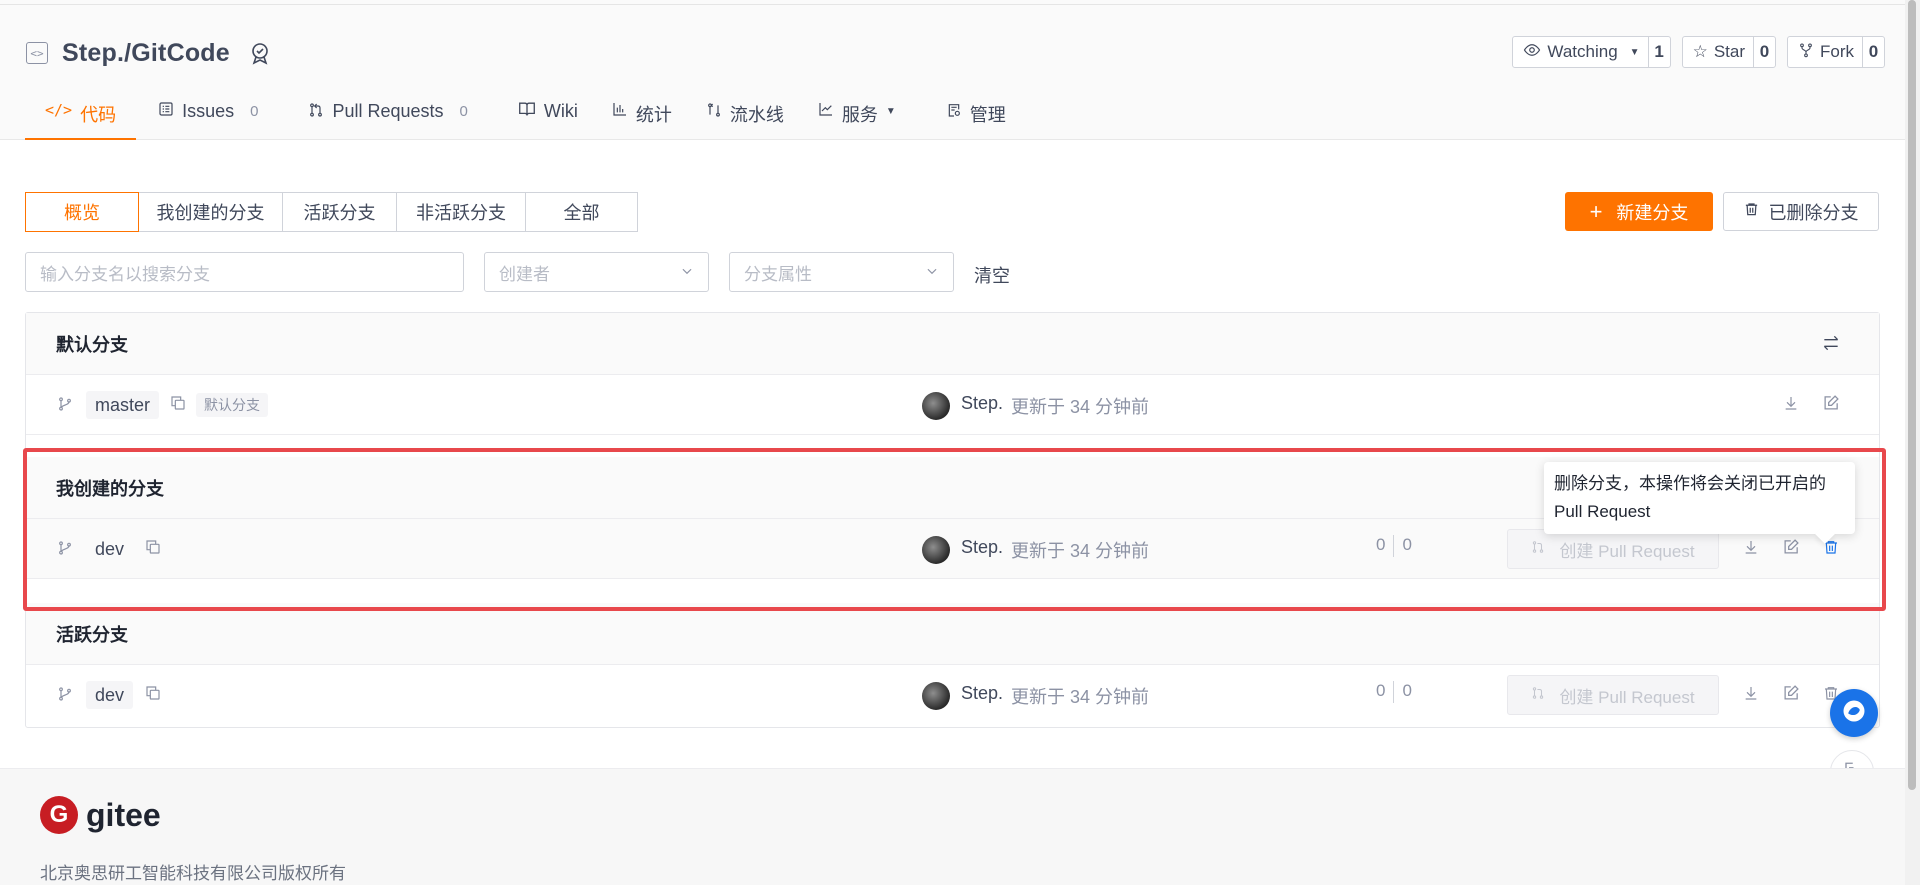 Image resolution: width=1920 pixels, height=885 pixels. I want to click on tab-services: 服务 ▼, so click(860, 118).